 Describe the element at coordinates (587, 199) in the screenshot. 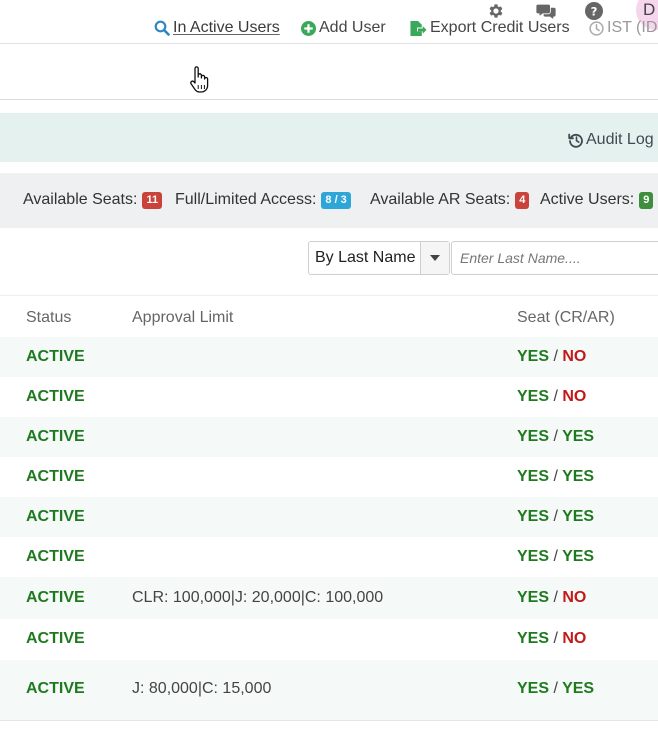

I see `active-users-label: Active Users:` at that location.